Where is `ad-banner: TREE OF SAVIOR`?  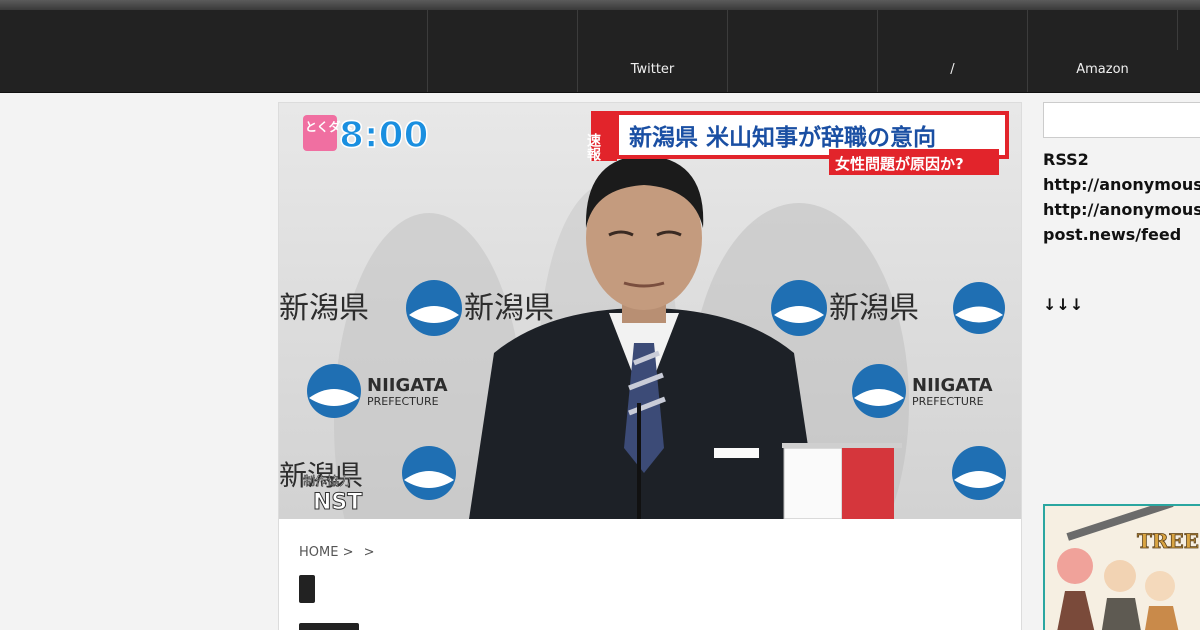 ad-banner: TREE OF SAVIOR is located at coordinates (1121, 567).